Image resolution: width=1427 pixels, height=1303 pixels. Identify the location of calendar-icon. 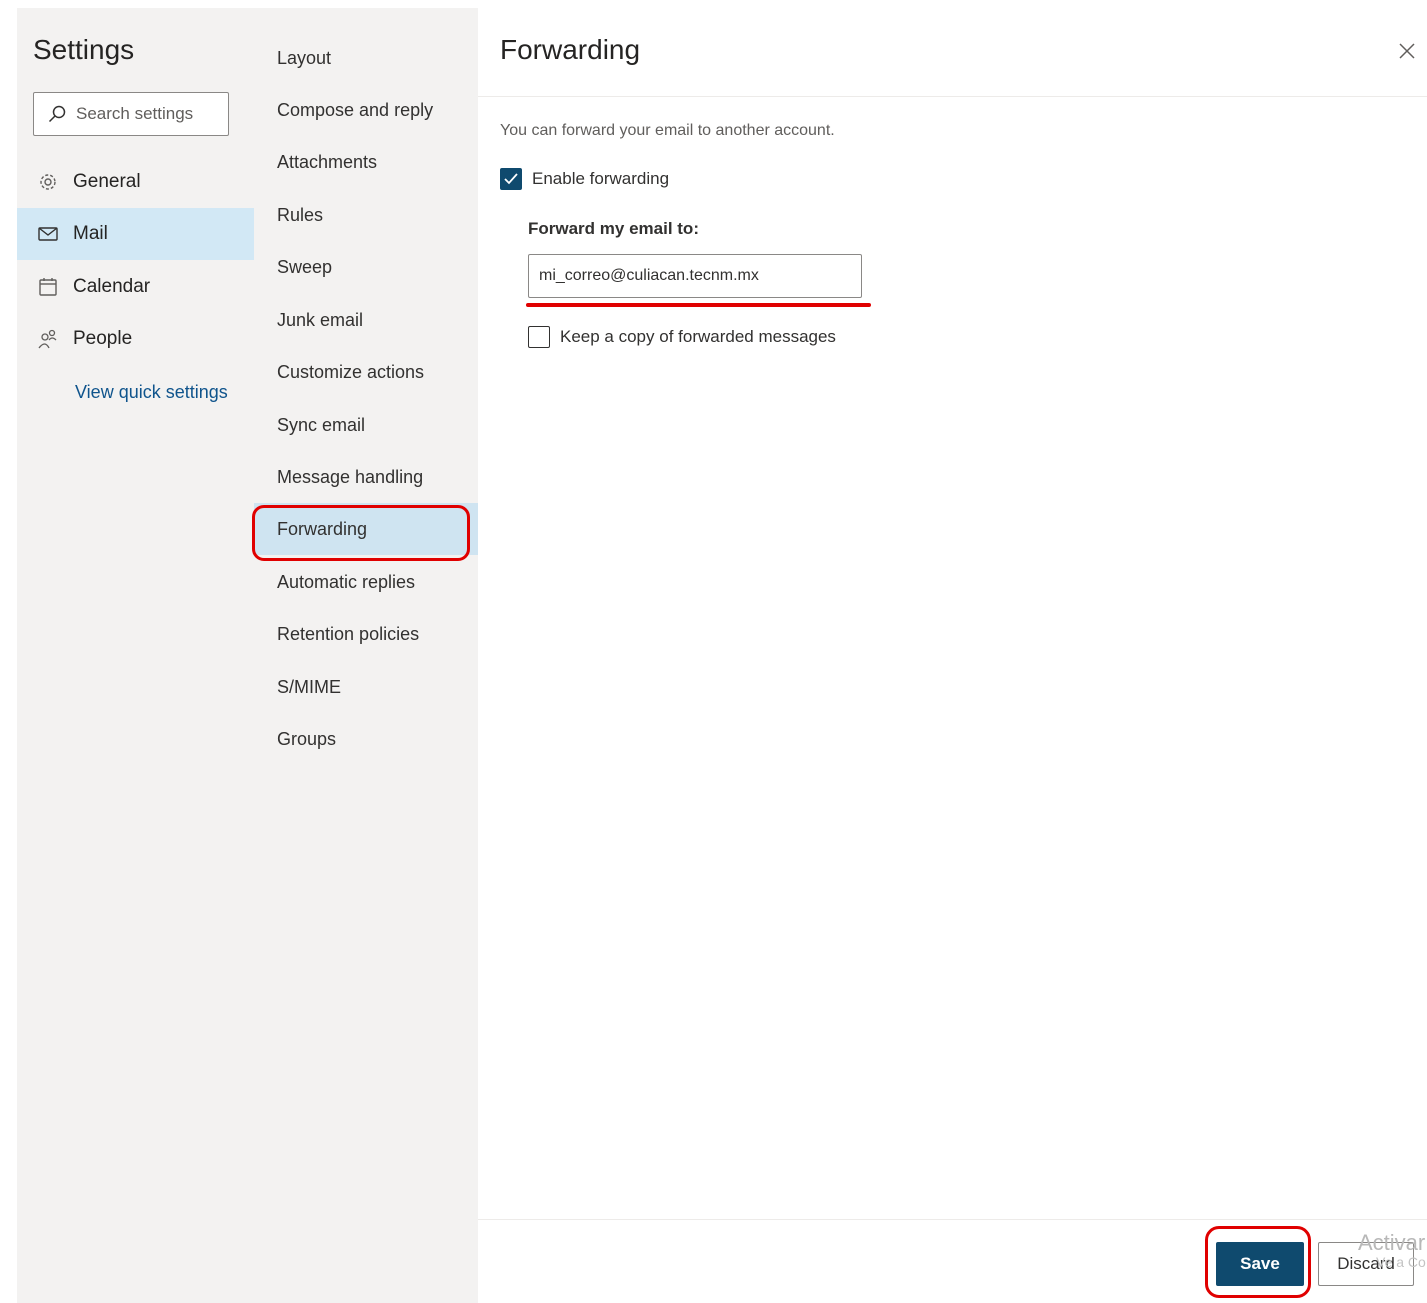
(48, 287).